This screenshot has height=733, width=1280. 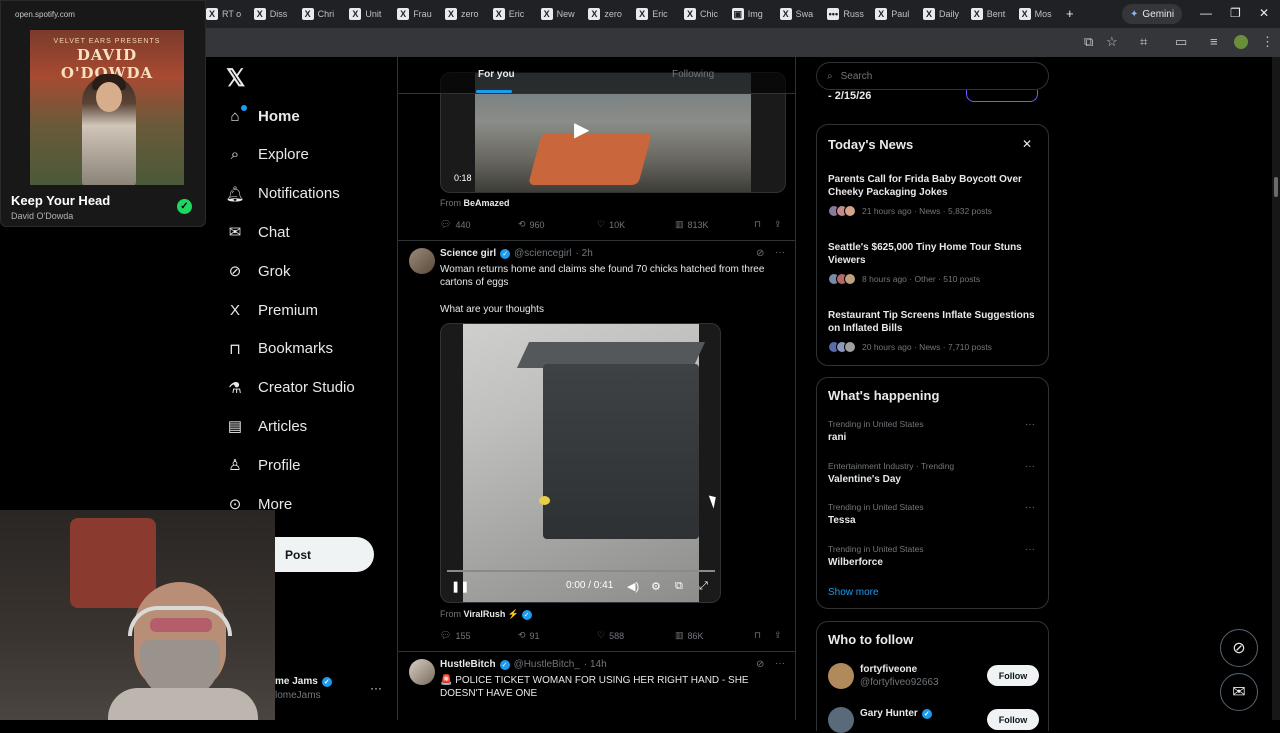 I want to click on search-input: ⌕ Search, so click(x=932, y=76).